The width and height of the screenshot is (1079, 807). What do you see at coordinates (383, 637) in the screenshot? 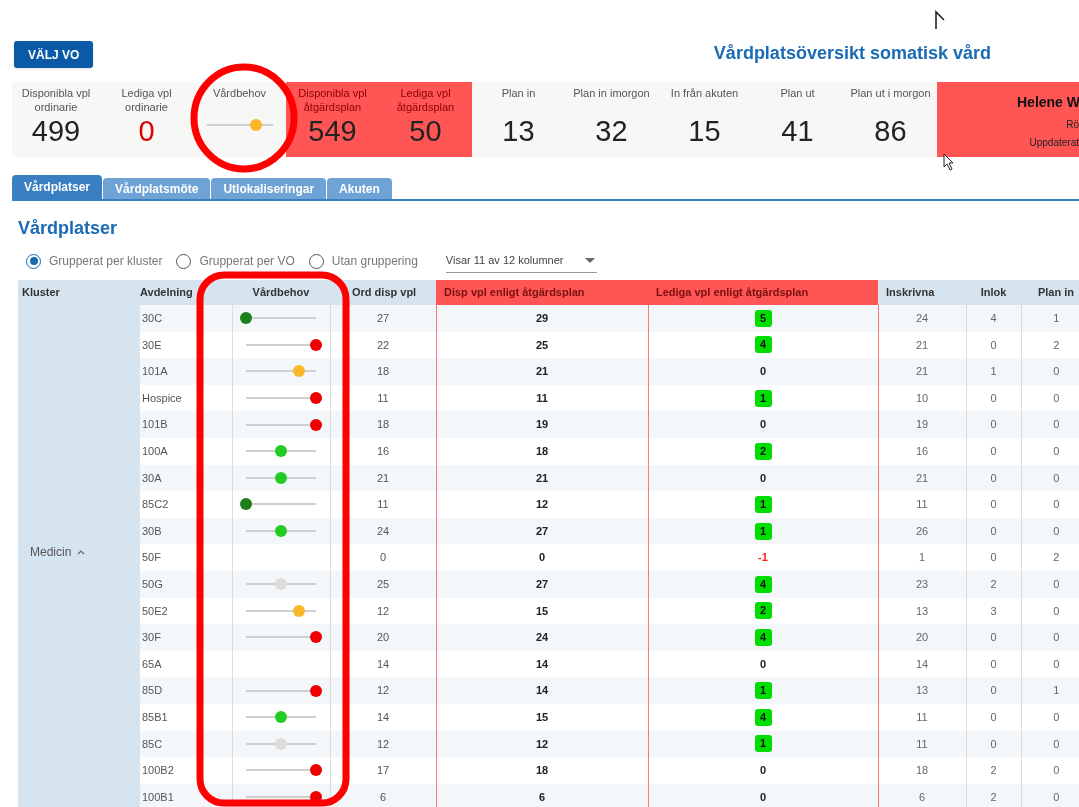
I see `table-cell: 20` at bounding box center [383, 637].